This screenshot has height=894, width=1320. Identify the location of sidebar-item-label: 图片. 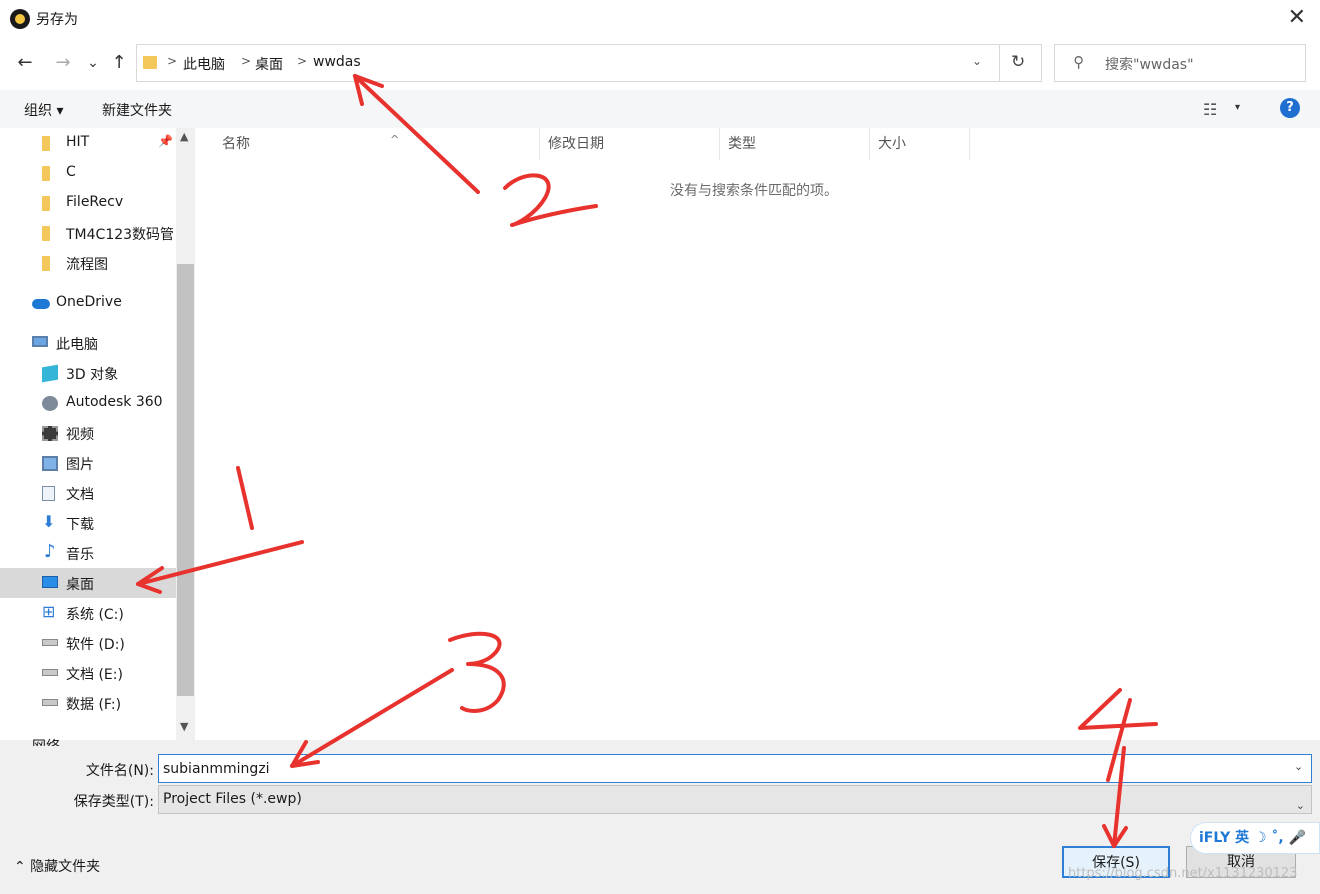
(80, 465).